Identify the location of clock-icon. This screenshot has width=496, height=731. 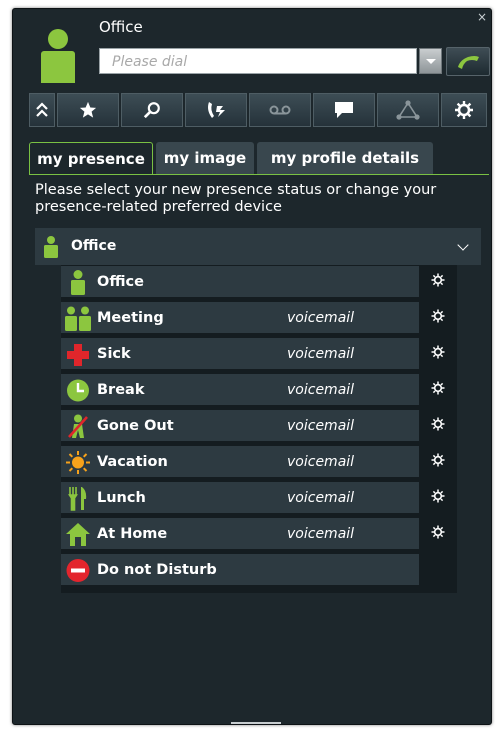
(78, 390).